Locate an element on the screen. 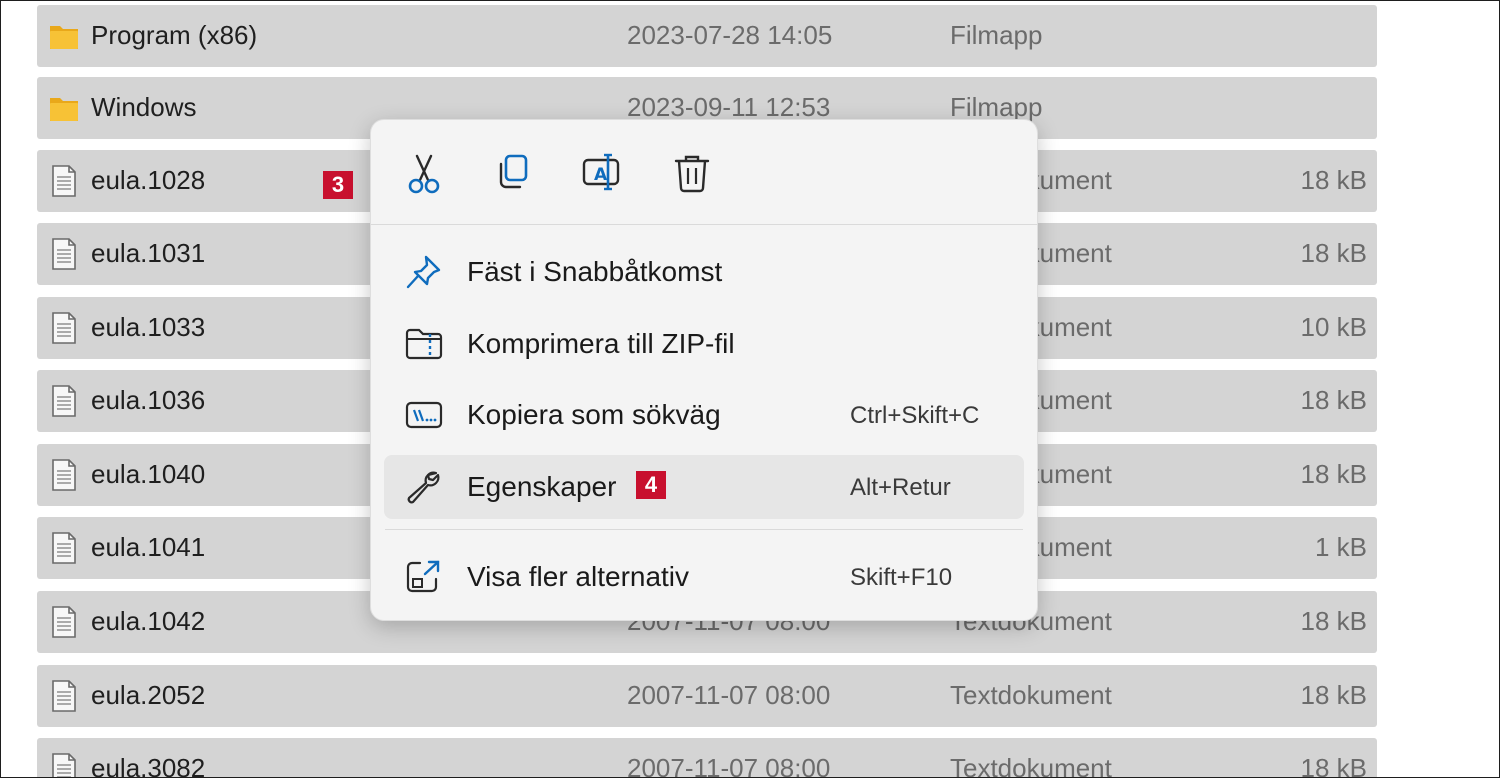  show-more-icon is located at coordinates (423, 576).